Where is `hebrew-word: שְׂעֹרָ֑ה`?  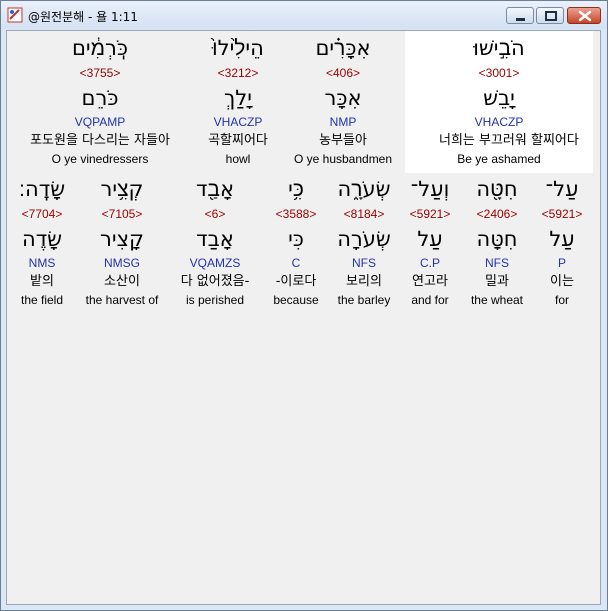 hebrew-word: שְׂעֹרָ֑ה is located at coordinates (364, 189).